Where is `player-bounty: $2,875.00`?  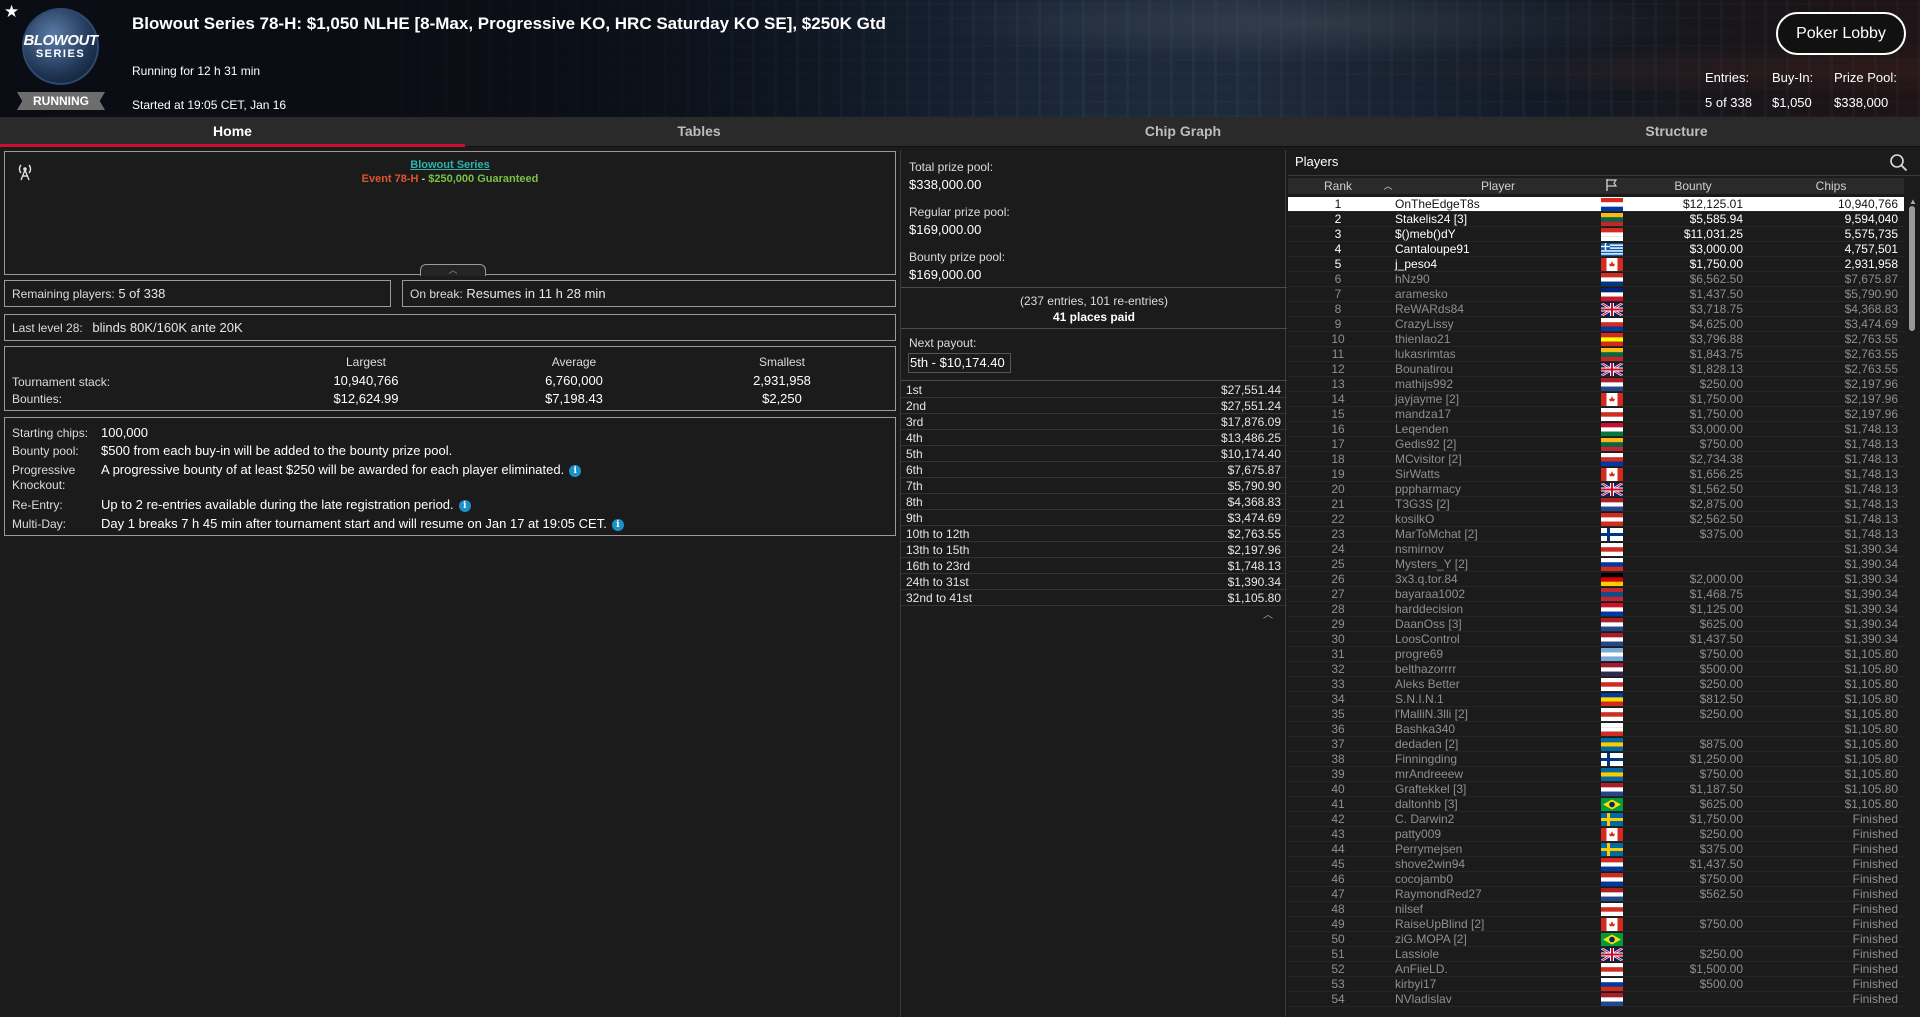 player-bounty: $2,875.00 is located at coordinates (1716, 504).